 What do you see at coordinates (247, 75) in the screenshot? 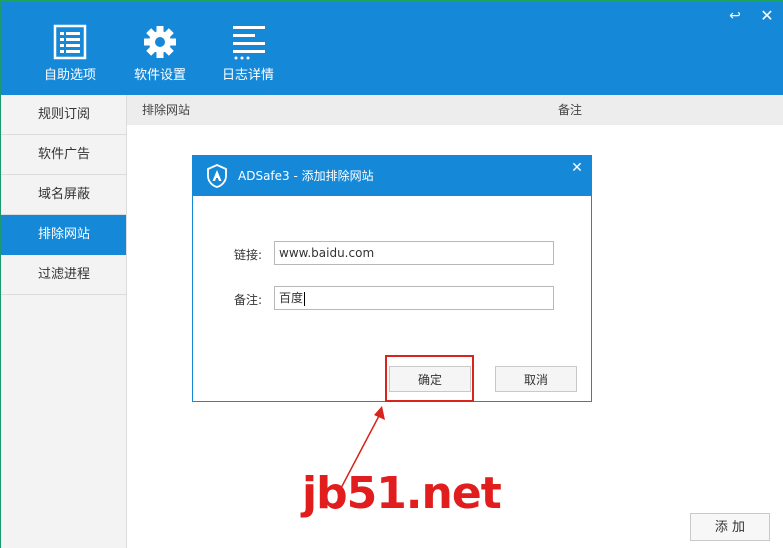
I see `toolbar-label: 日志详情` at bounding box center [247, 75].